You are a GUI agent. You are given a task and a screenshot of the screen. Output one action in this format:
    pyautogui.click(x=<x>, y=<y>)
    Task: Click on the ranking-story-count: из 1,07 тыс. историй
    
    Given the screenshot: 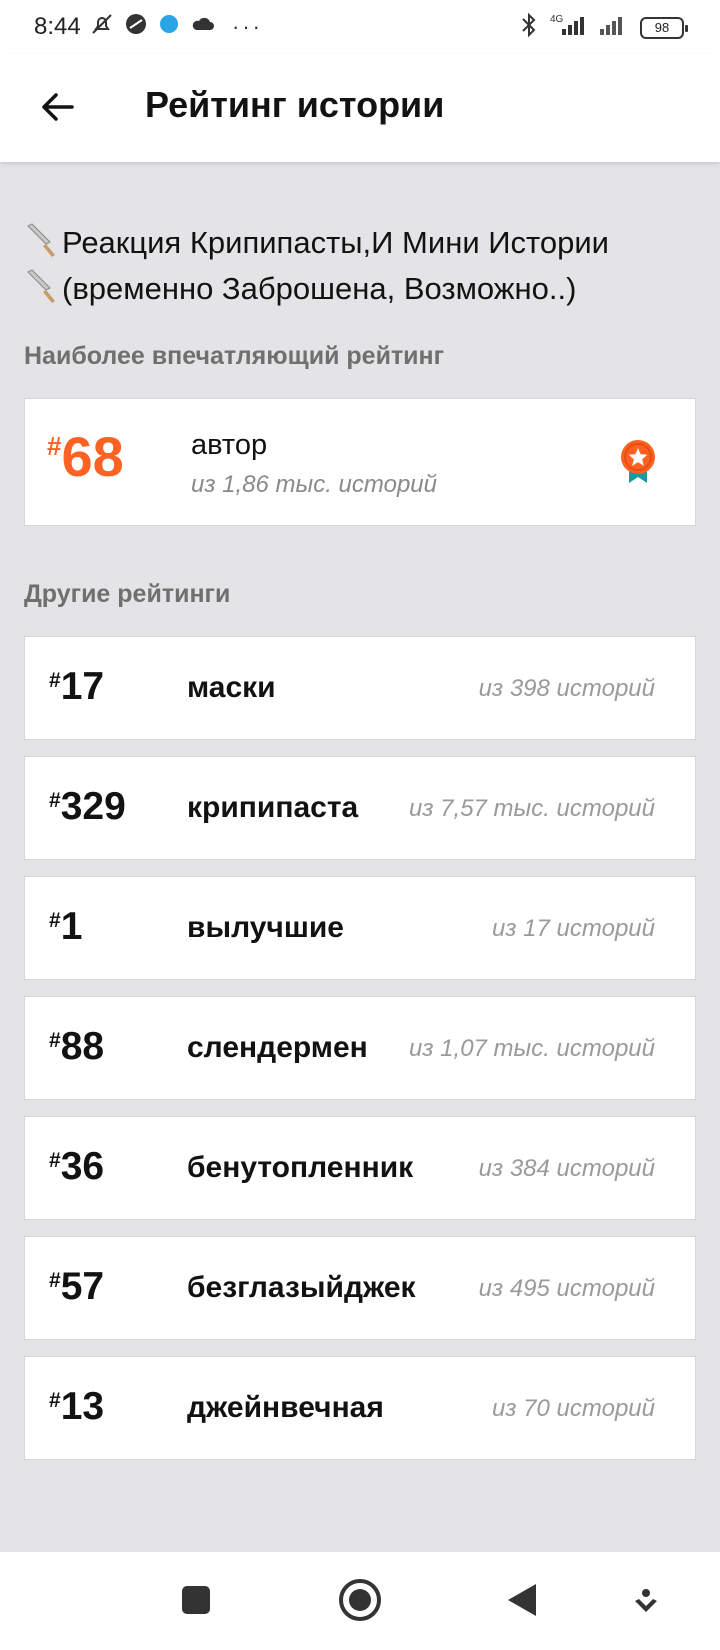 What is the action you would take?
    pyautogui.click(x=532, y=1048)
    